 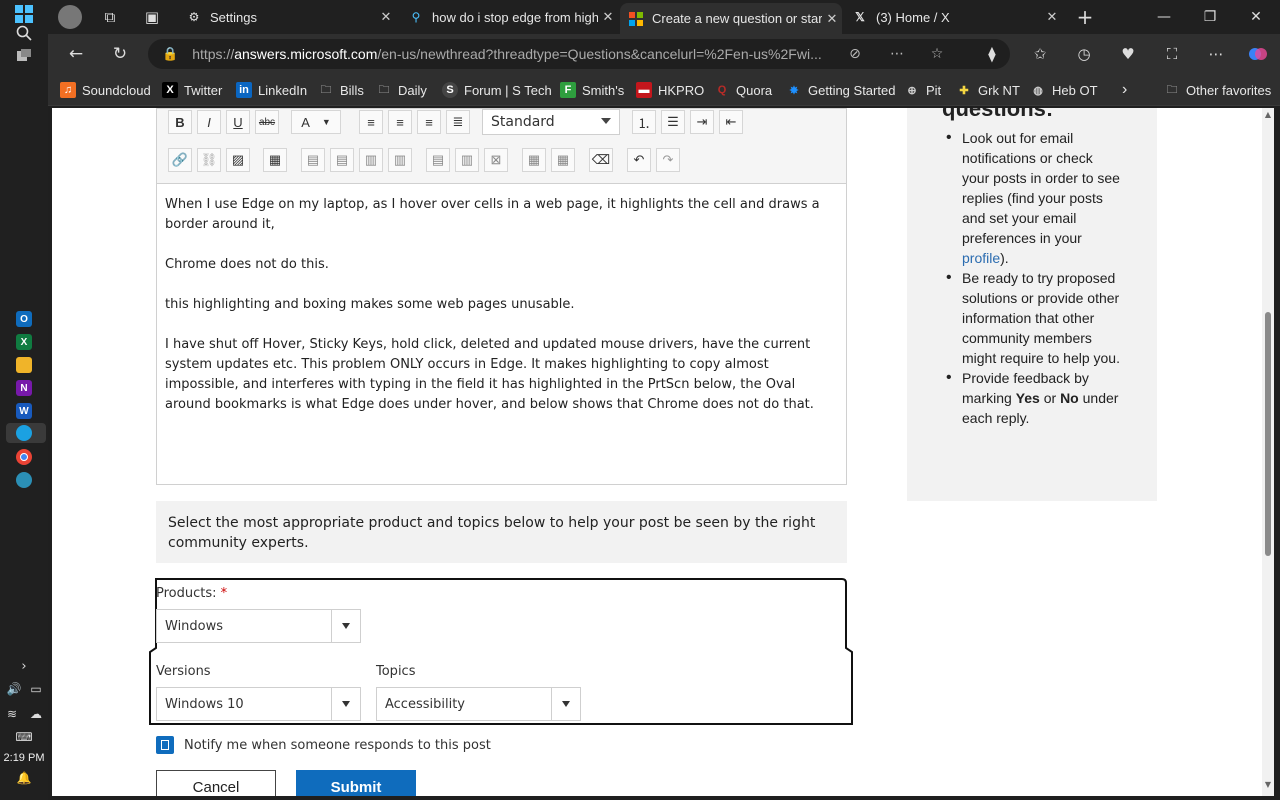 I want to click on app-icon, so click(x=24, y=480).